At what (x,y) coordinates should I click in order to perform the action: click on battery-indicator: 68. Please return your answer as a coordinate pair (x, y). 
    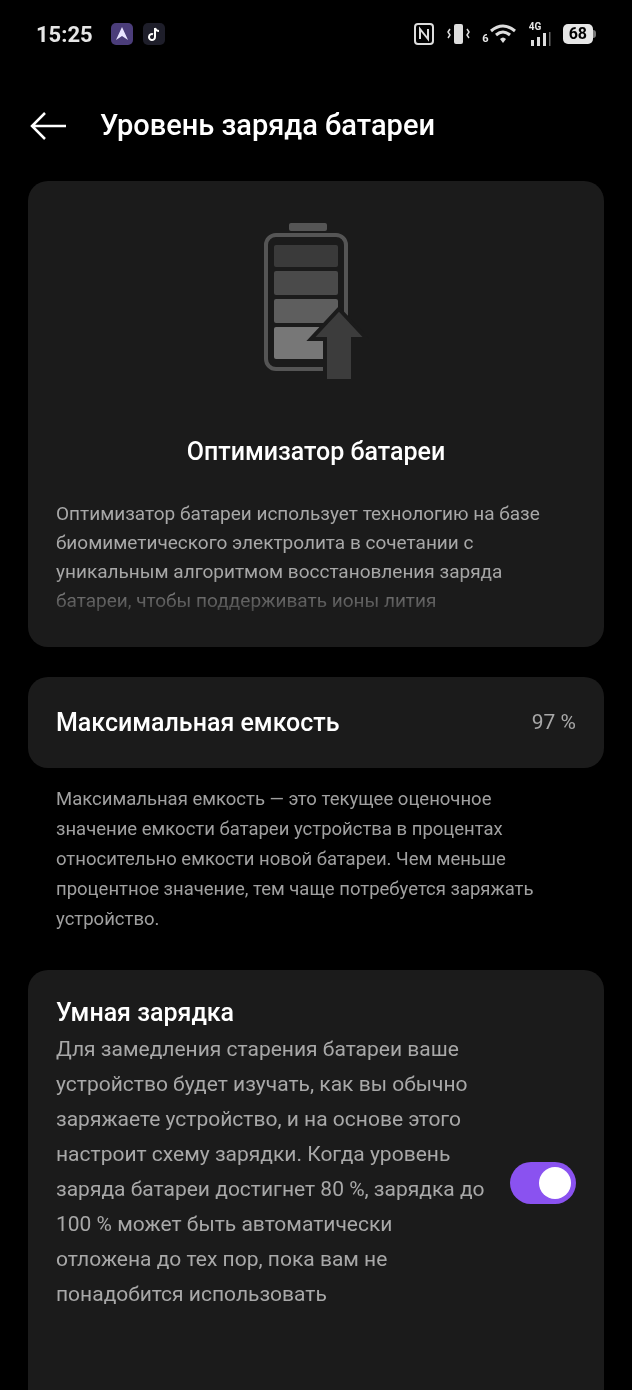
    Looking at the image, I should click on (579, 34).